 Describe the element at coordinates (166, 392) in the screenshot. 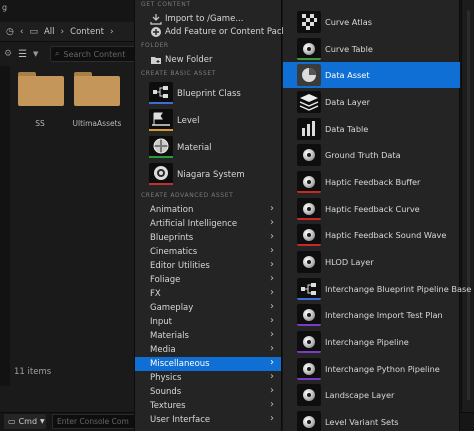

I see `submenu-label: Sounds` at that location.